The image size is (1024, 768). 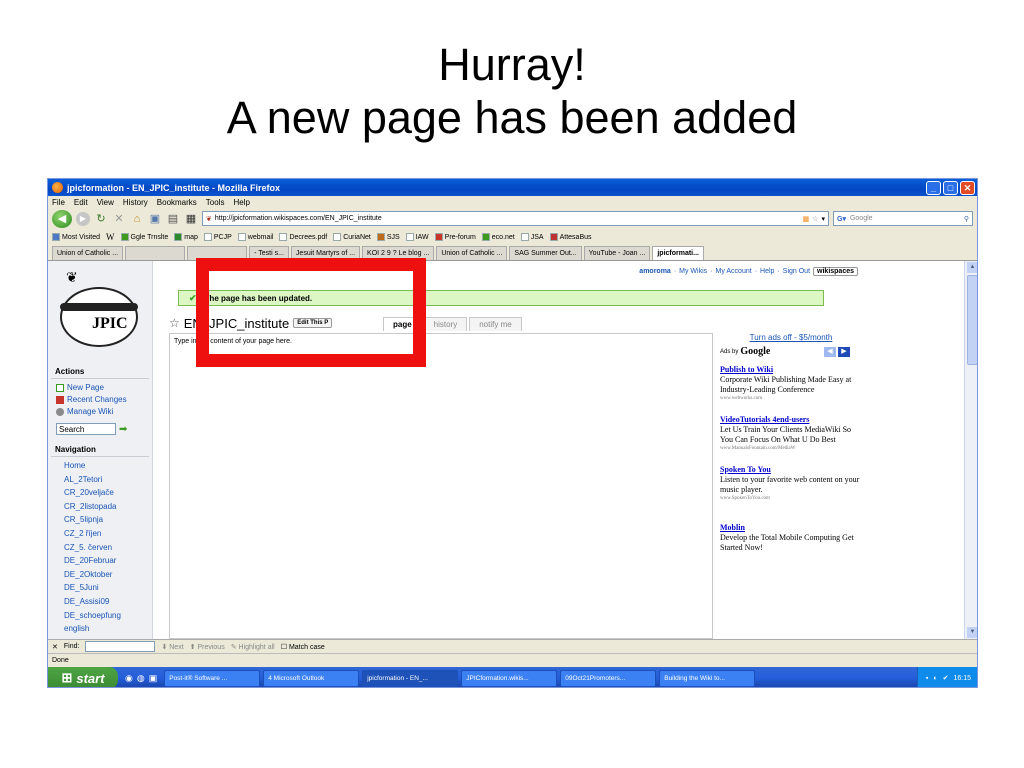 What do you see at coordinates (445, 324) in the screenshot?
I see `tab-history: history` at bounding box center [445, 324].